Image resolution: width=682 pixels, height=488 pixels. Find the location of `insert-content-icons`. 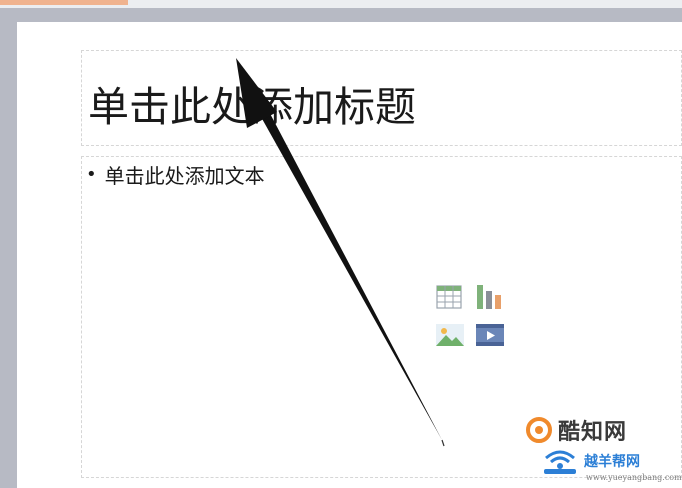

insert-content-icons is located at coordinates (473, 319).